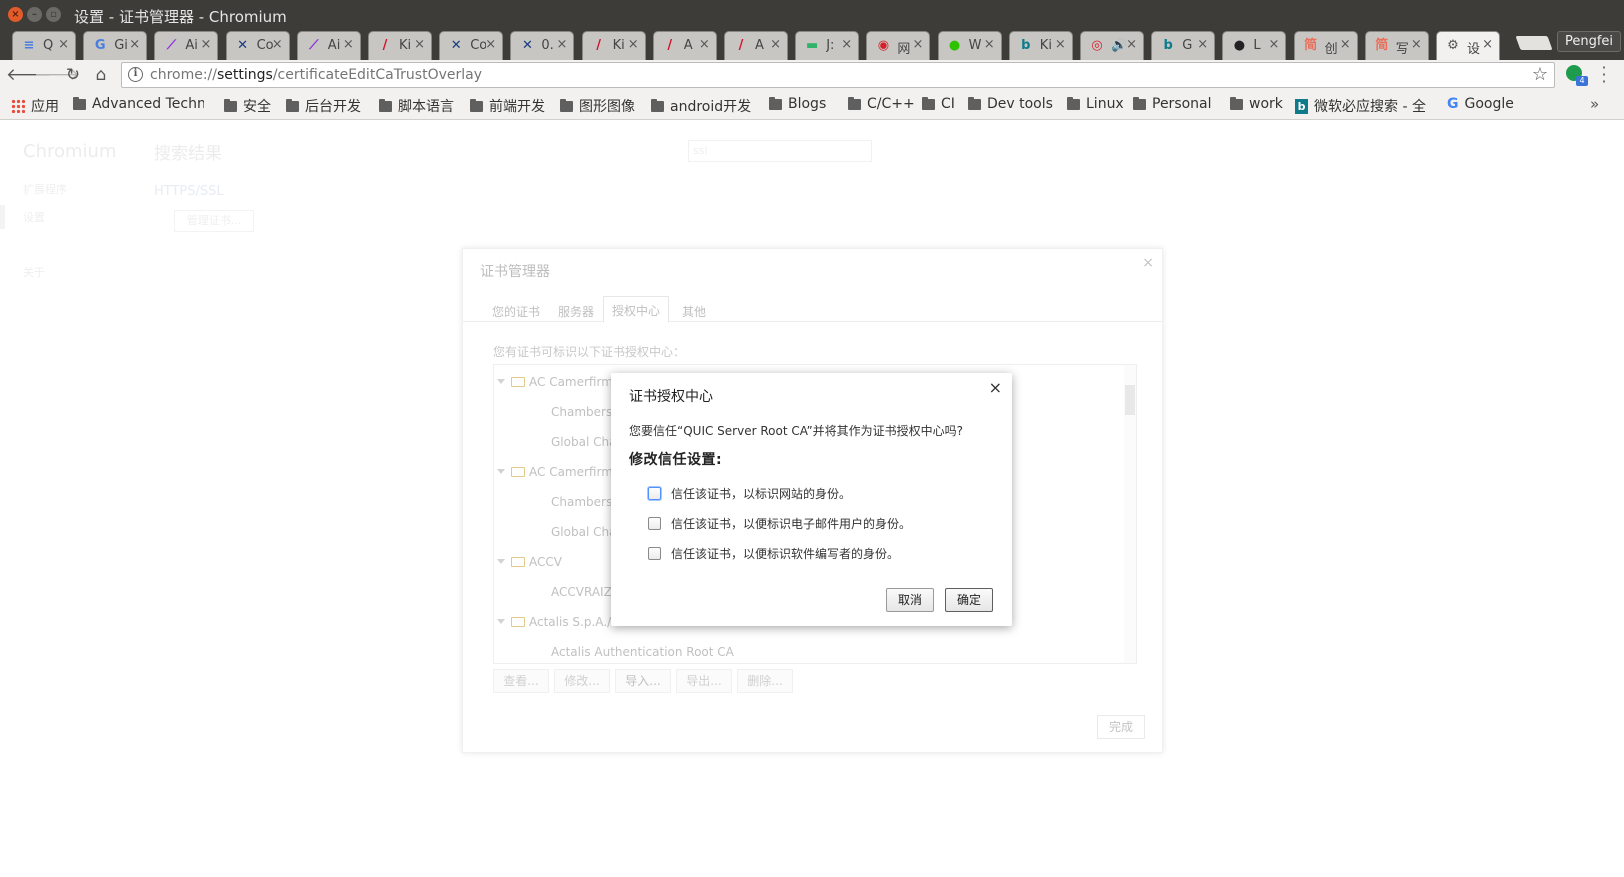 The height and width of the screenshot is (877, 1624). What do you see at coordinates (780, 151) in the screenshot?
I see `settings-search-input: ssl` at bounding box center [780, 151].